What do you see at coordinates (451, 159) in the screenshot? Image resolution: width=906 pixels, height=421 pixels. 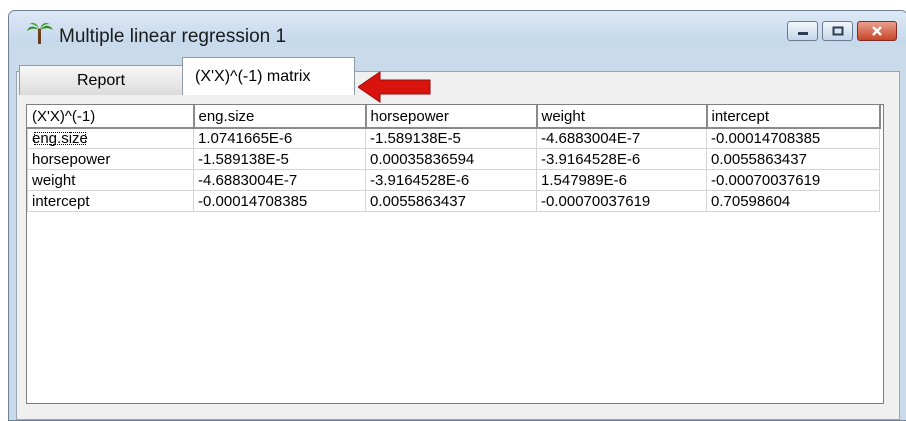 I see `table-cell: 0.00035836594` at bounding box center [451, 159].